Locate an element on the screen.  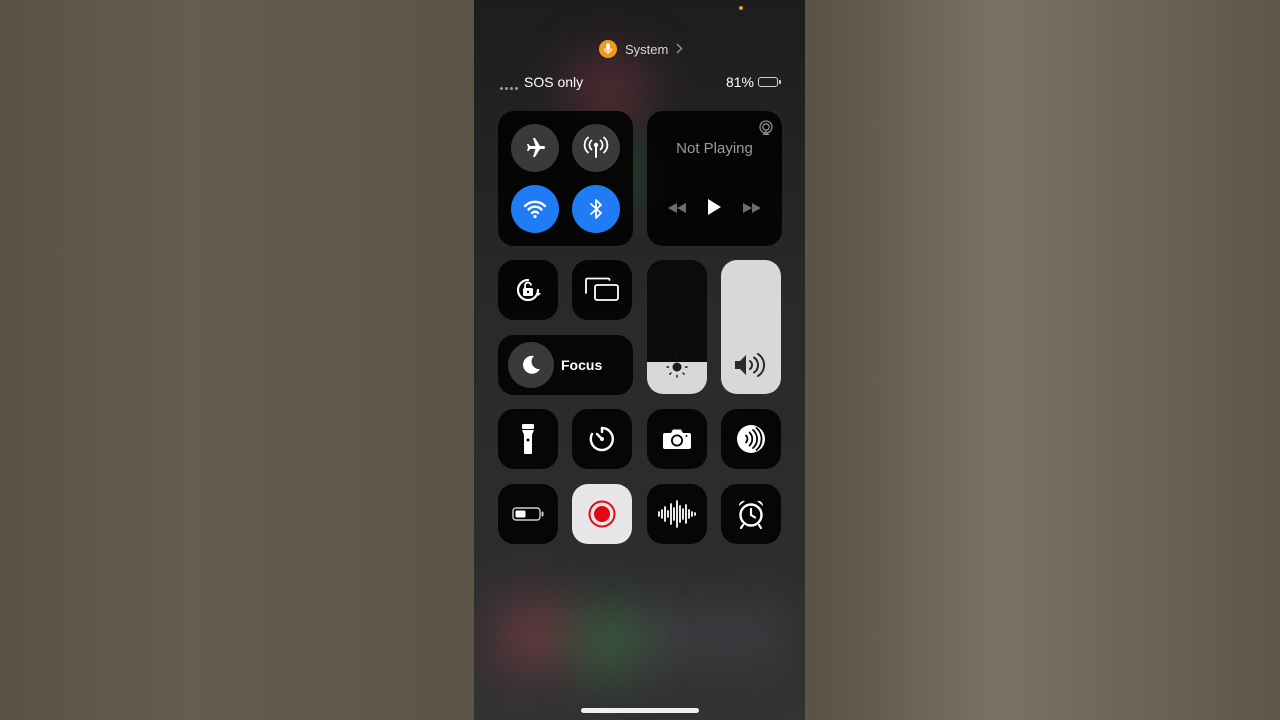
wifi-icon is located at coordinates (535, 209).